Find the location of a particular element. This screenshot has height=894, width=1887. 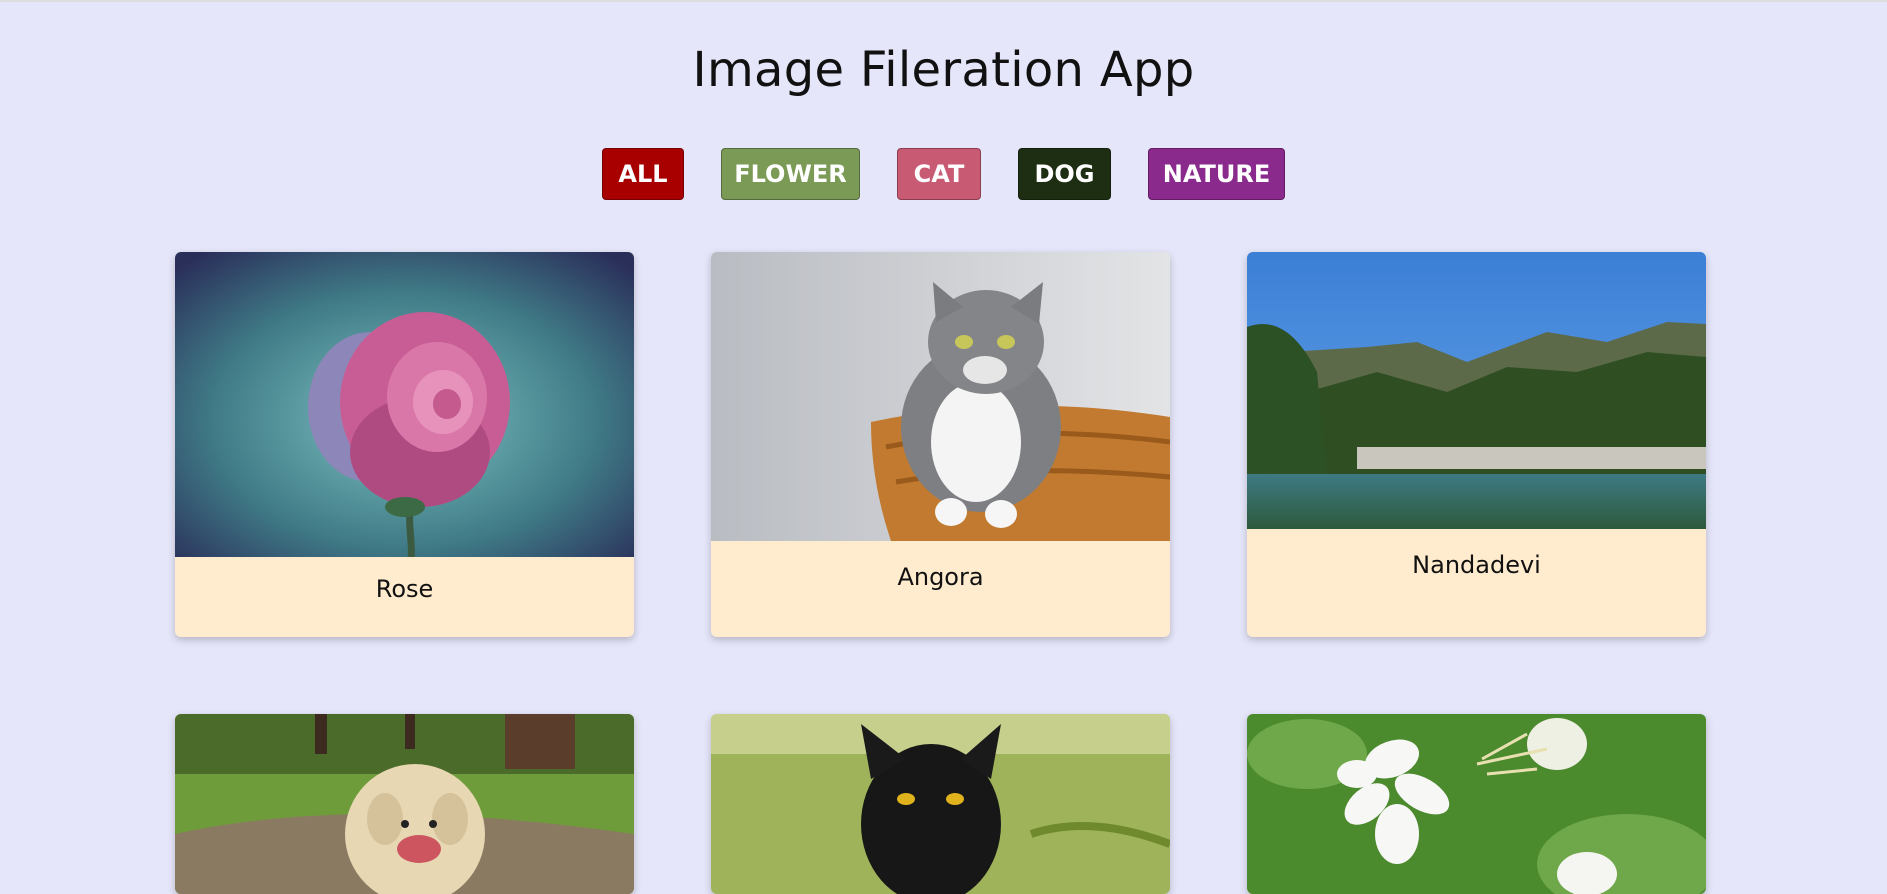

jasmine-image is located at coordinates (1476, 804).